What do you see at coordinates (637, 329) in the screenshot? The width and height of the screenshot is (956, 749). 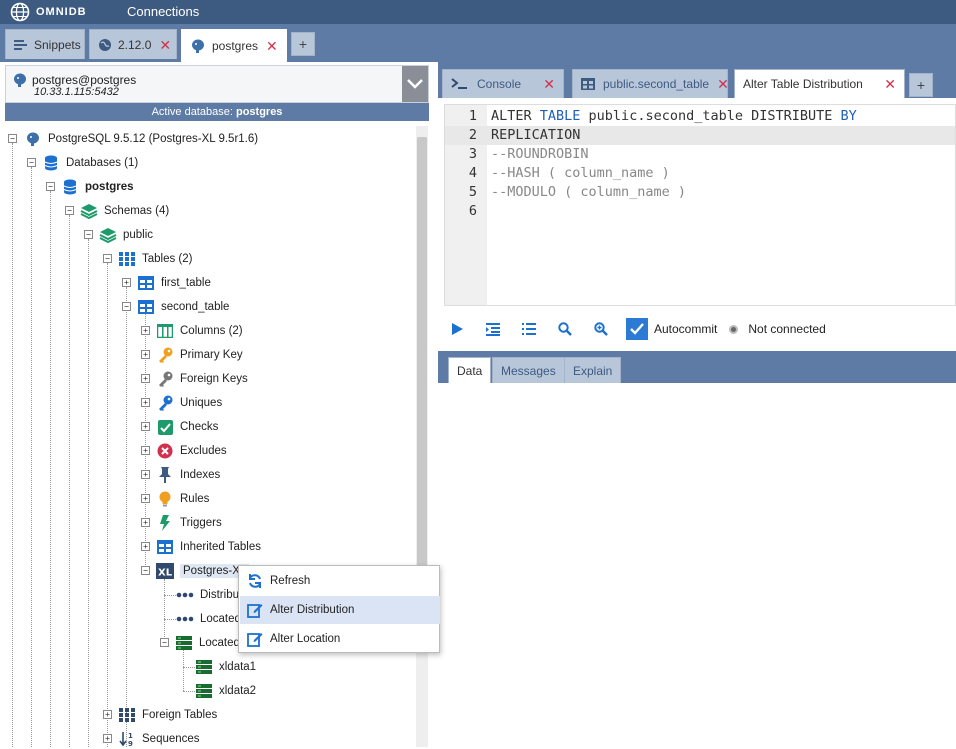 I see `autocommit-checkbox` at bounding box center [637, 329].